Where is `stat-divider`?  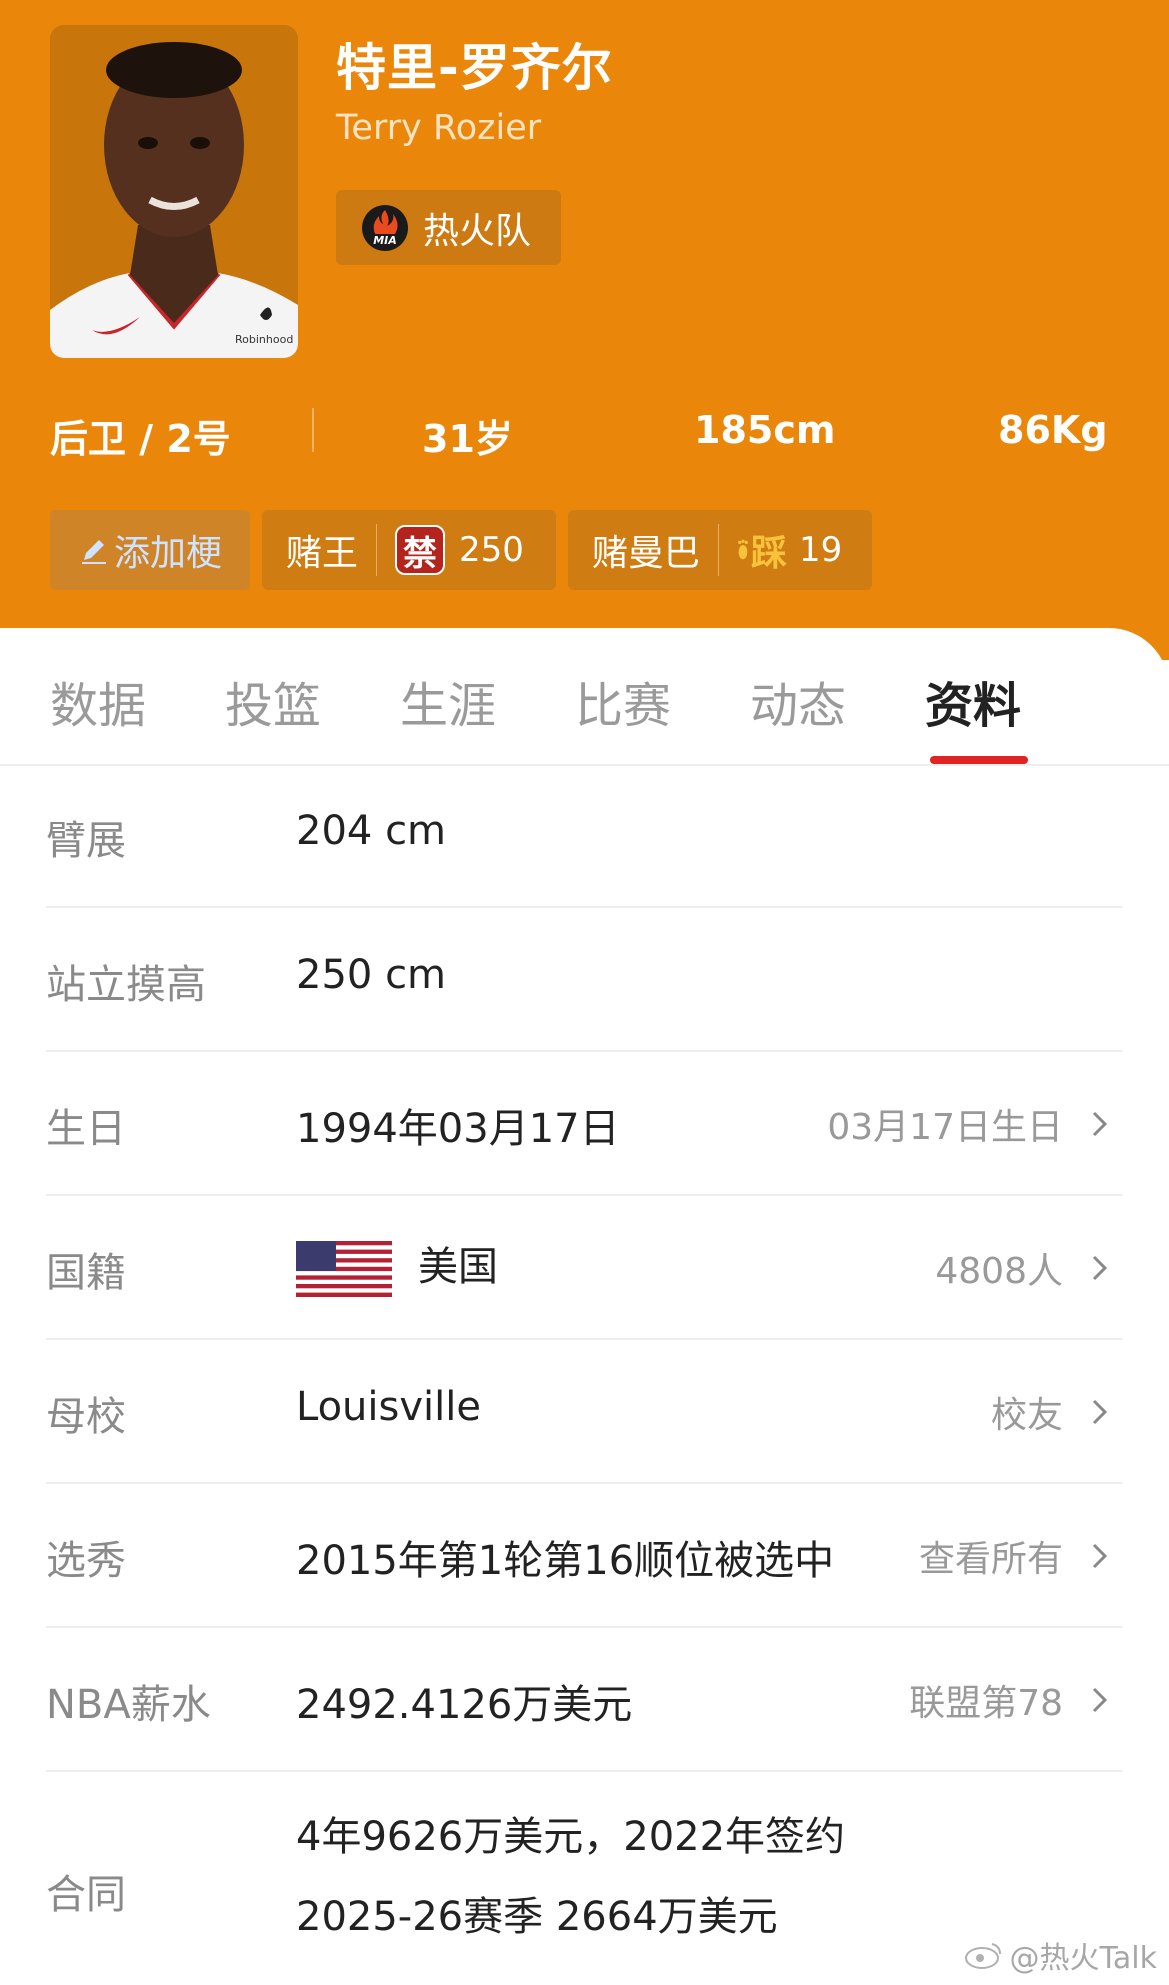
stat-divider is located at coordinates (313, 430).